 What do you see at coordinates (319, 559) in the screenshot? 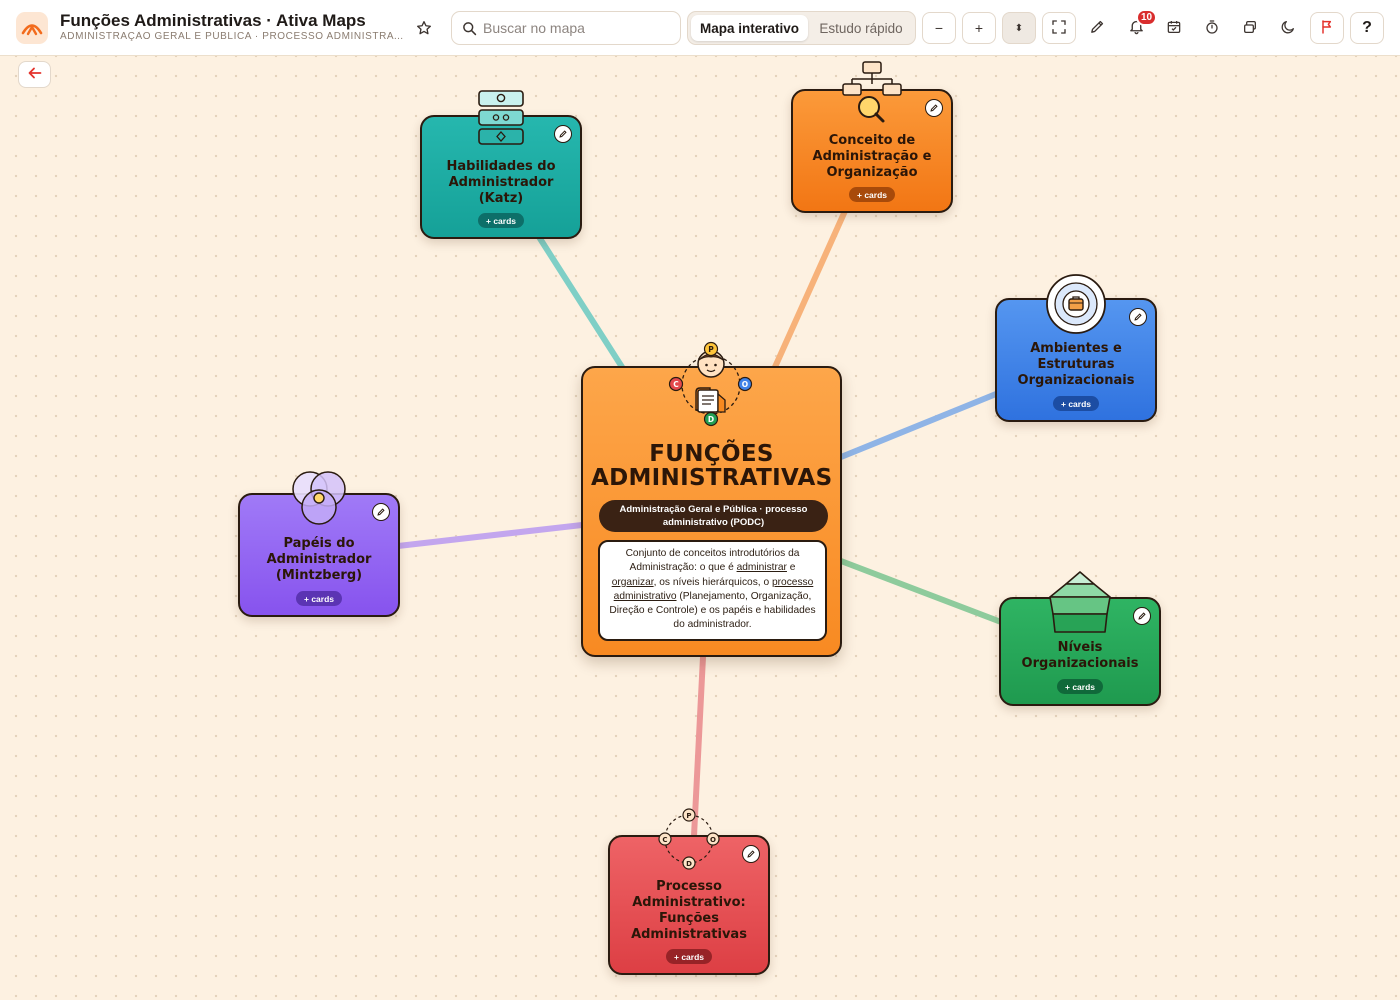
I see `node-title: Papéis do Administrador (Mintzberg)` at bounding box center [319, 559].